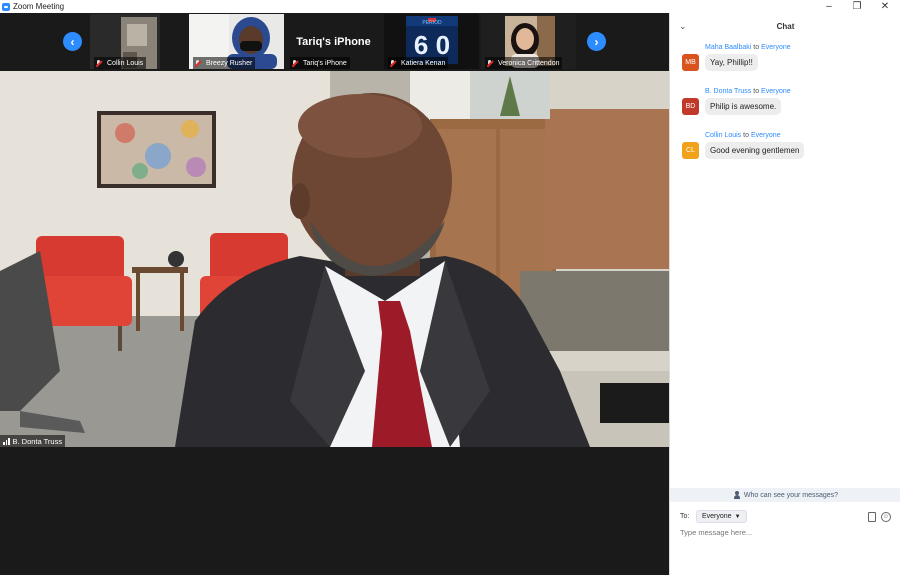 This screenshot has height=575, width=900. Describe the element at coordinates (423, 63) in the screenshot. I see `participant-name: Katiera Kenan` at that location.